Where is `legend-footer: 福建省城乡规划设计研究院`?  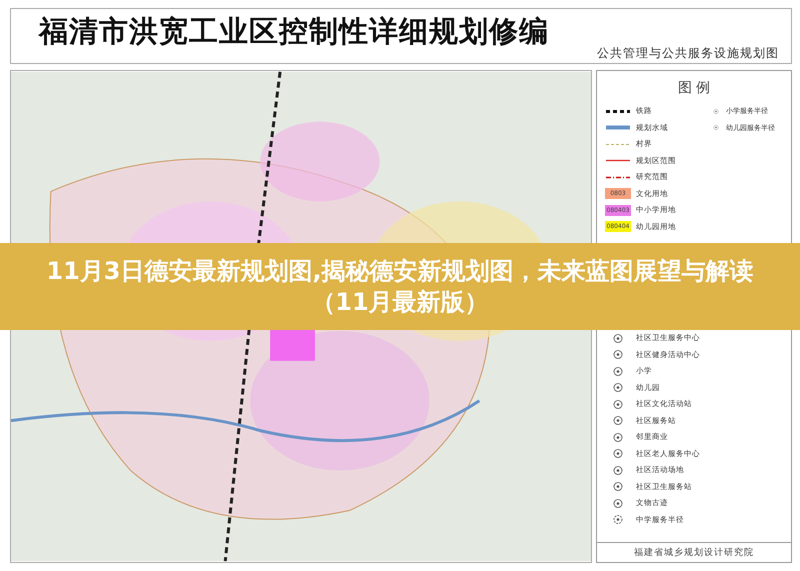
legend-footer: 福建省城乡规划设计研究院 is located at coordinates (694, 552).